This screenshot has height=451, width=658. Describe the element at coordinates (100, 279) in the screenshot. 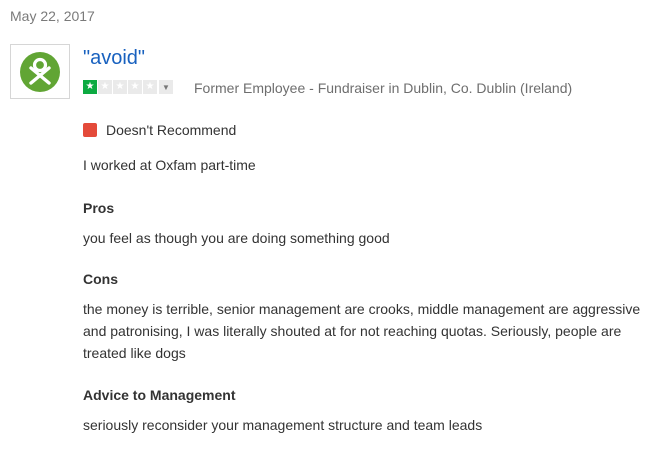

I see `cons-heading: Cons` at that location.